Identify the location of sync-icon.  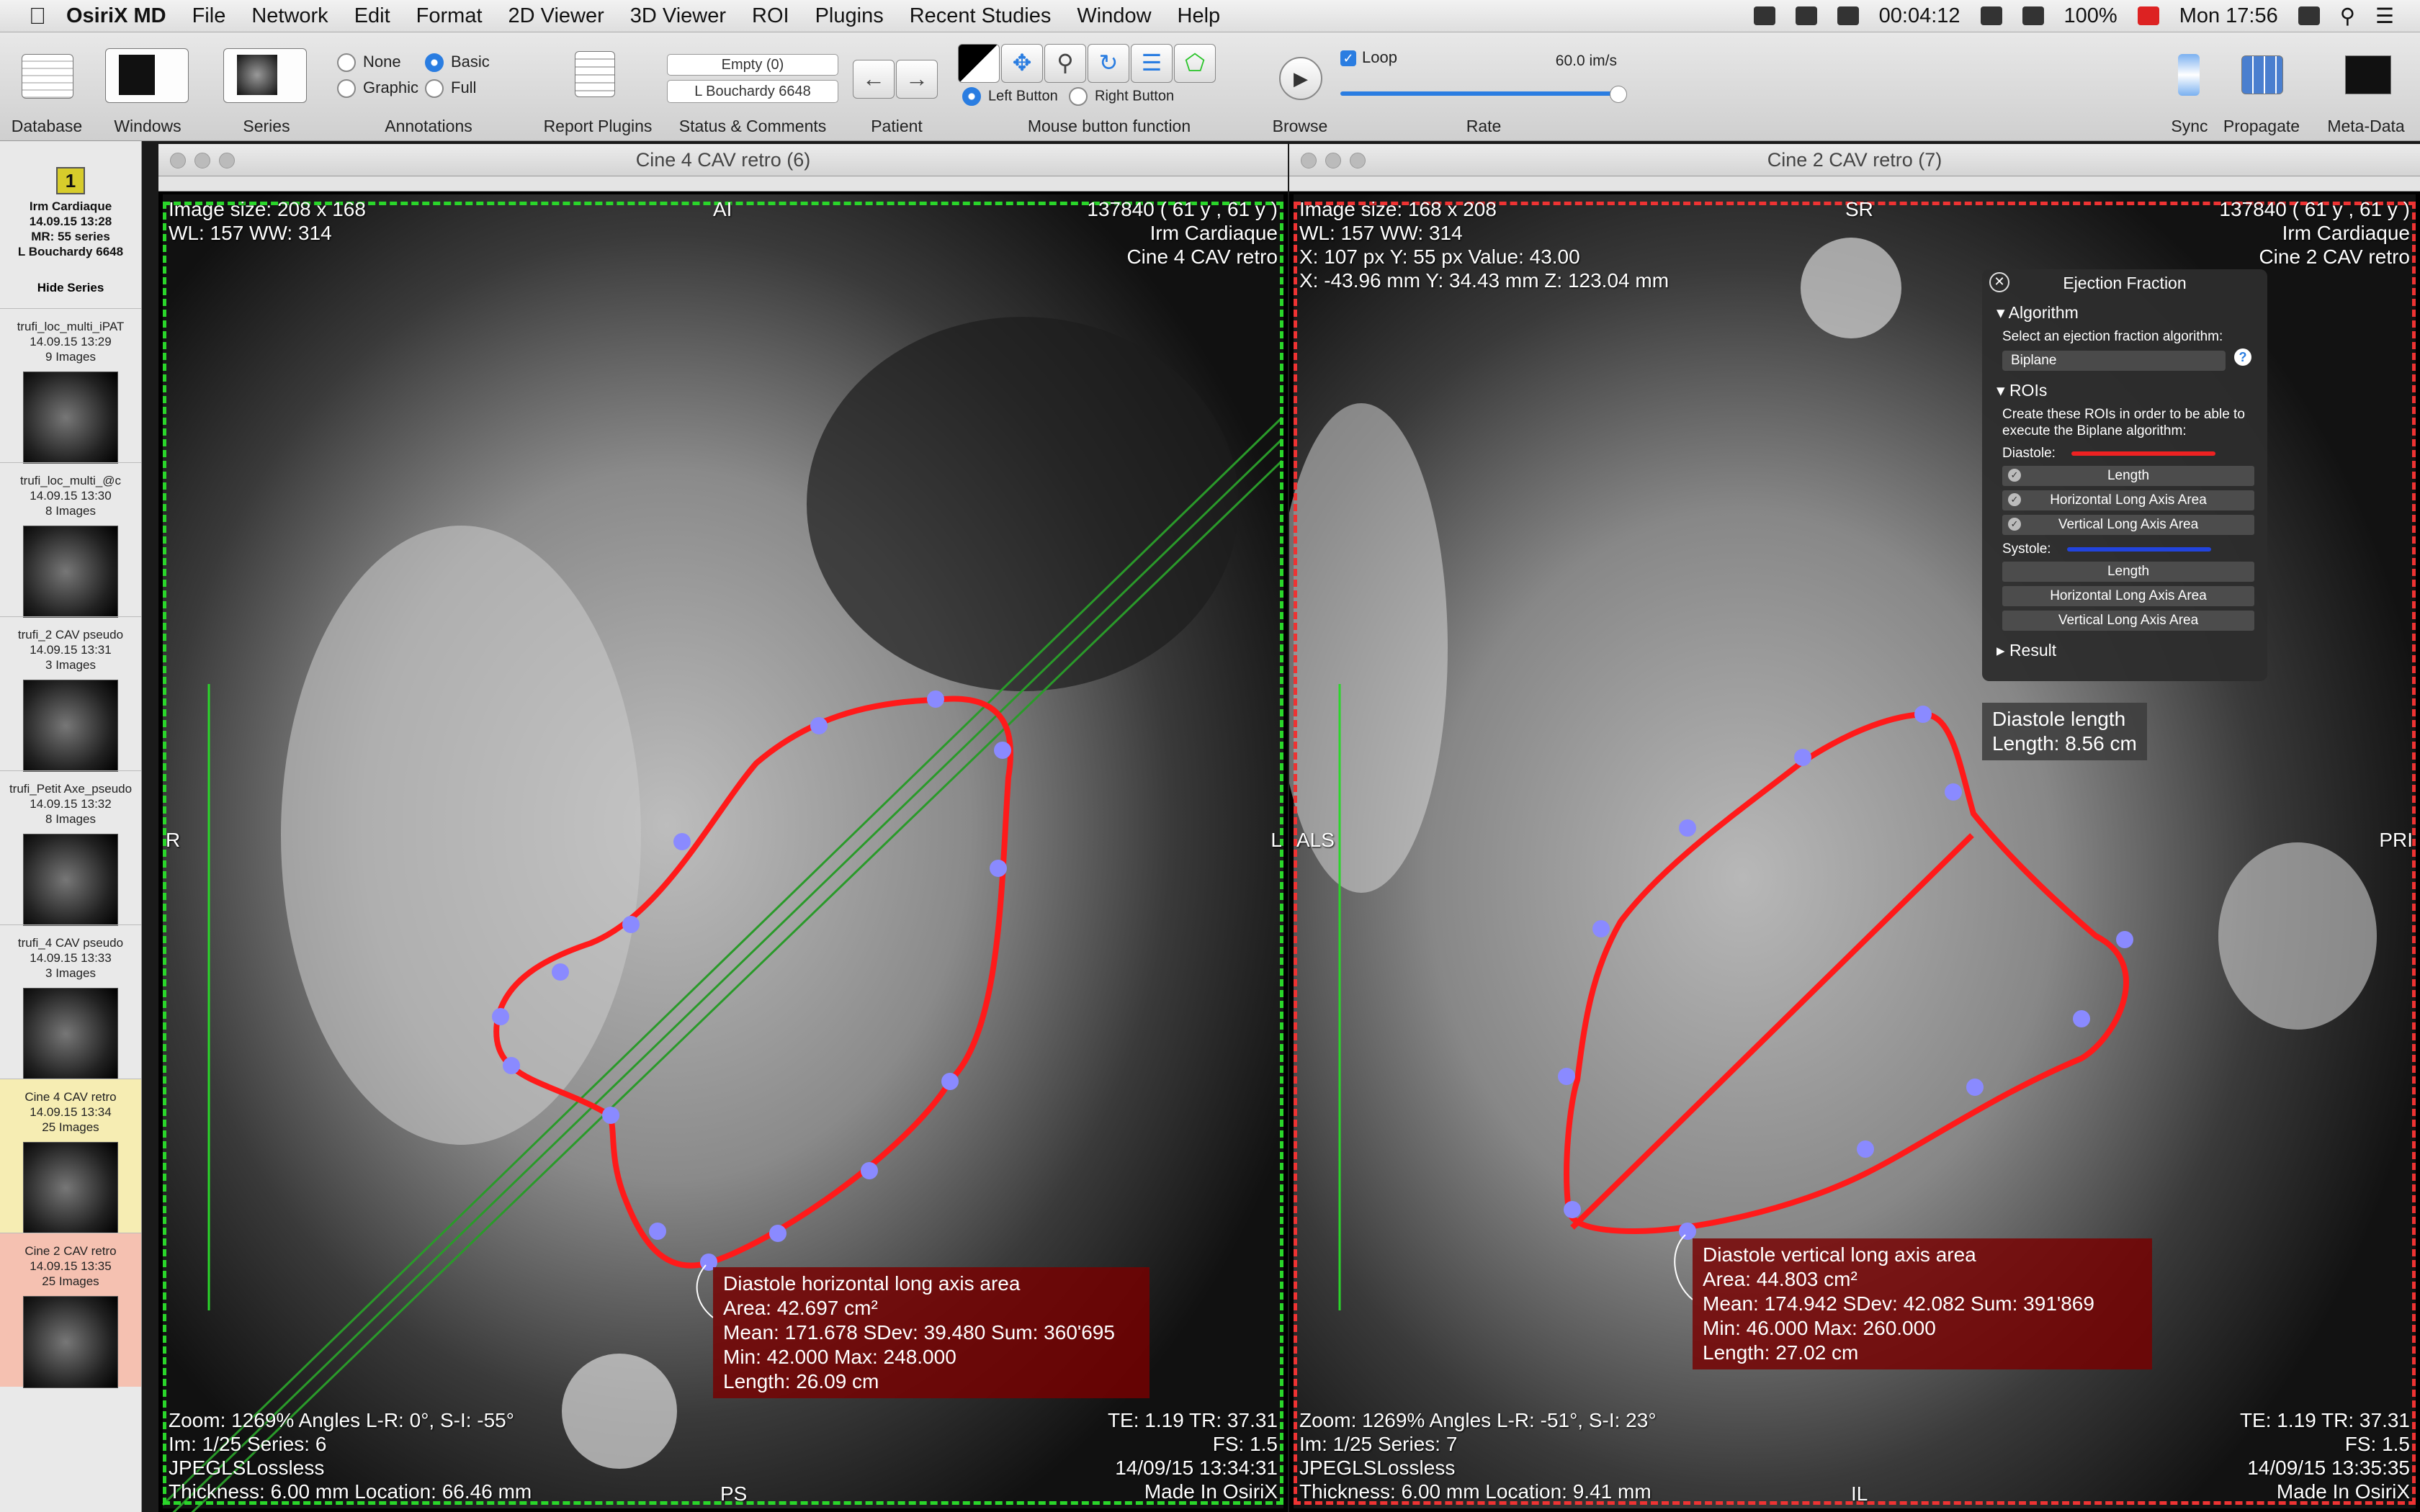
(2189, 75).